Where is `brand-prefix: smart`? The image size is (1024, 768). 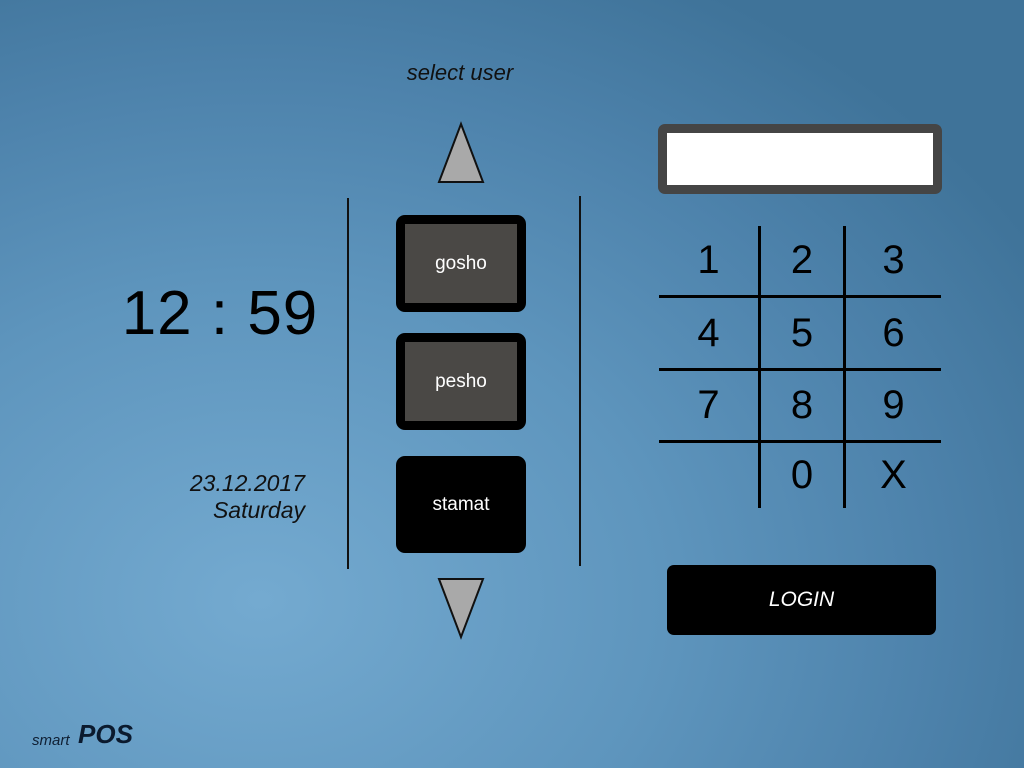 brand-prefix: smart is located at coordinates (51, 740).